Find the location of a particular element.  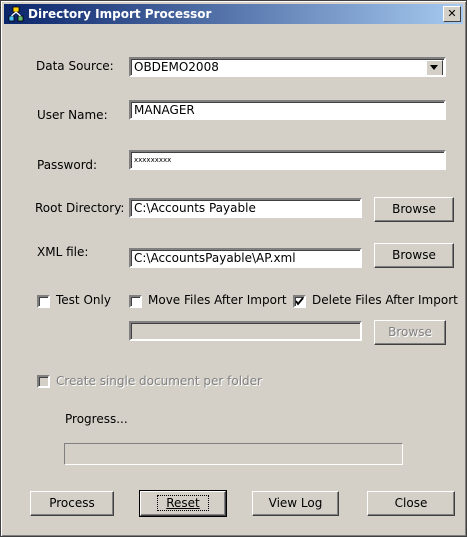

data-source-select: OBDEMO2008 is located at coordinates (287, 67).